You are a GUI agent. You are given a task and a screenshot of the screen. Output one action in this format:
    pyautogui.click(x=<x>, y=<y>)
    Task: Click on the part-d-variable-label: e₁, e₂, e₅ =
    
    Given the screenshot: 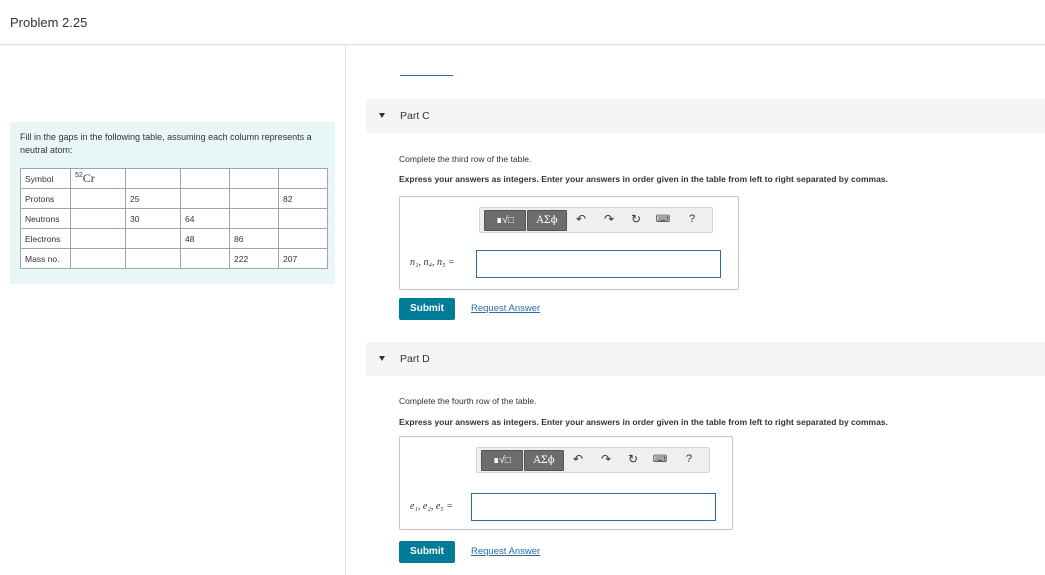 What is the action you would take?
    pyautogui.click(x=431, y=506)
    